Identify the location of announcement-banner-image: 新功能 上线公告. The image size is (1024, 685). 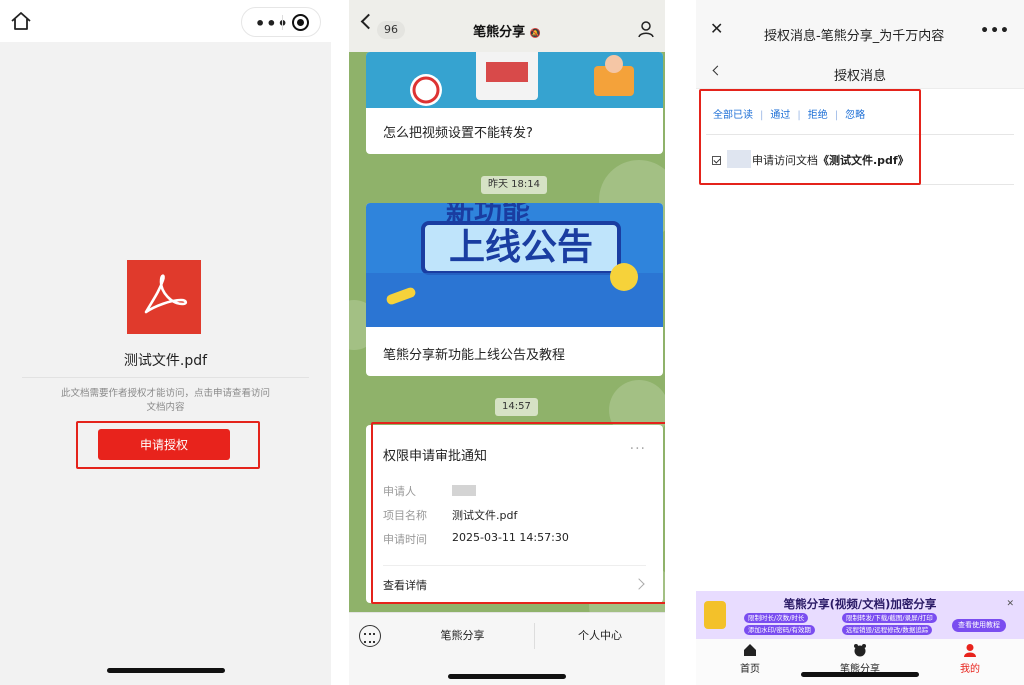
(514, 265).